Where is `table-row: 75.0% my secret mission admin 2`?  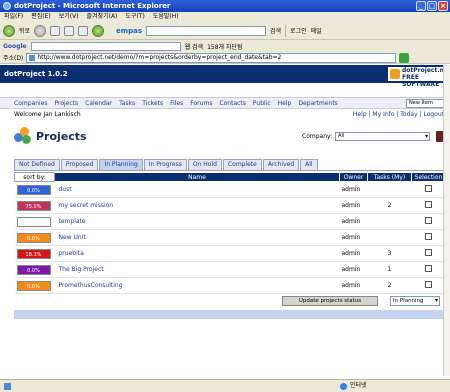
table-row: 75.0% my secret mission admin 2 is located at coordinates (230, 205).